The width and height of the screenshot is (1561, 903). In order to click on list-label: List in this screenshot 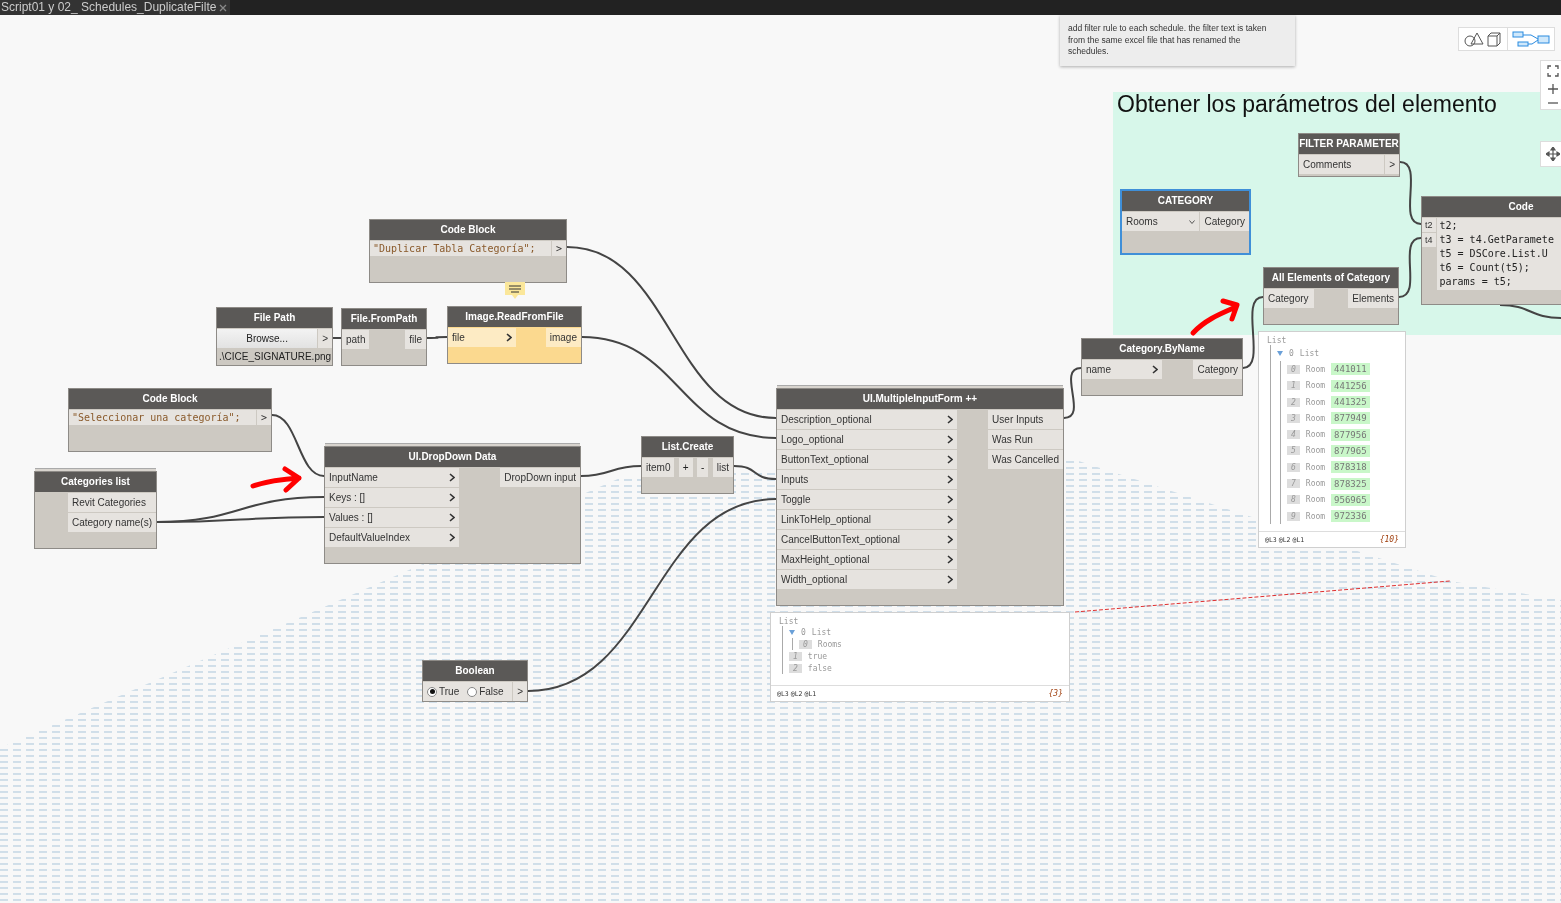, I will do `click(1277, 340)`.